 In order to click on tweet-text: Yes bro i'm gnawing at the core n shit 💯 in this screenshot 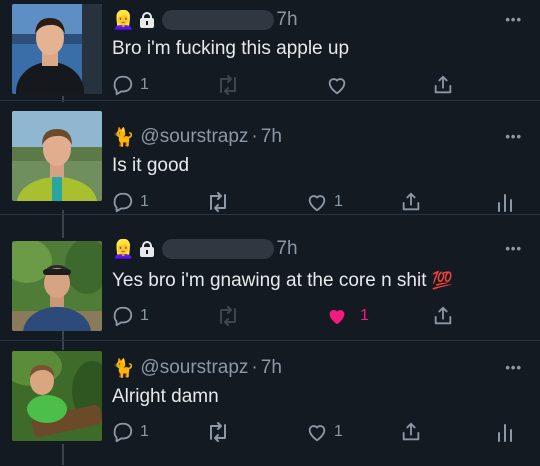, I will do `click(282, 281)`.